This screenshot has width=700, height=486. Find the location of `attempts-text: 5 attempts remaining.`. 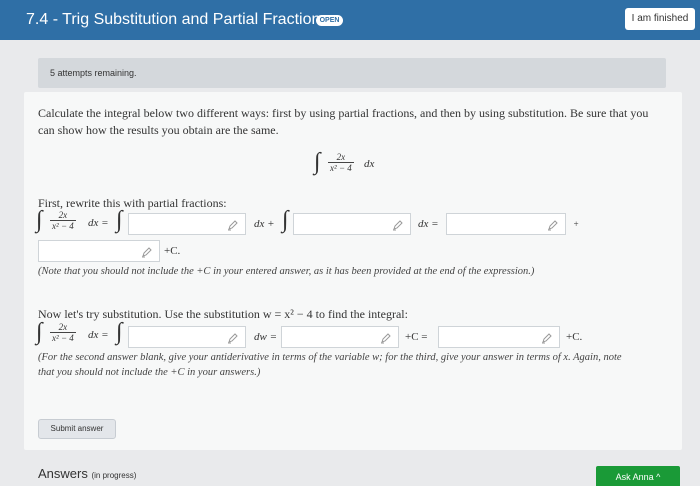

attempts-text: 5 attempts remaining. is located at coordinates (93, 73).